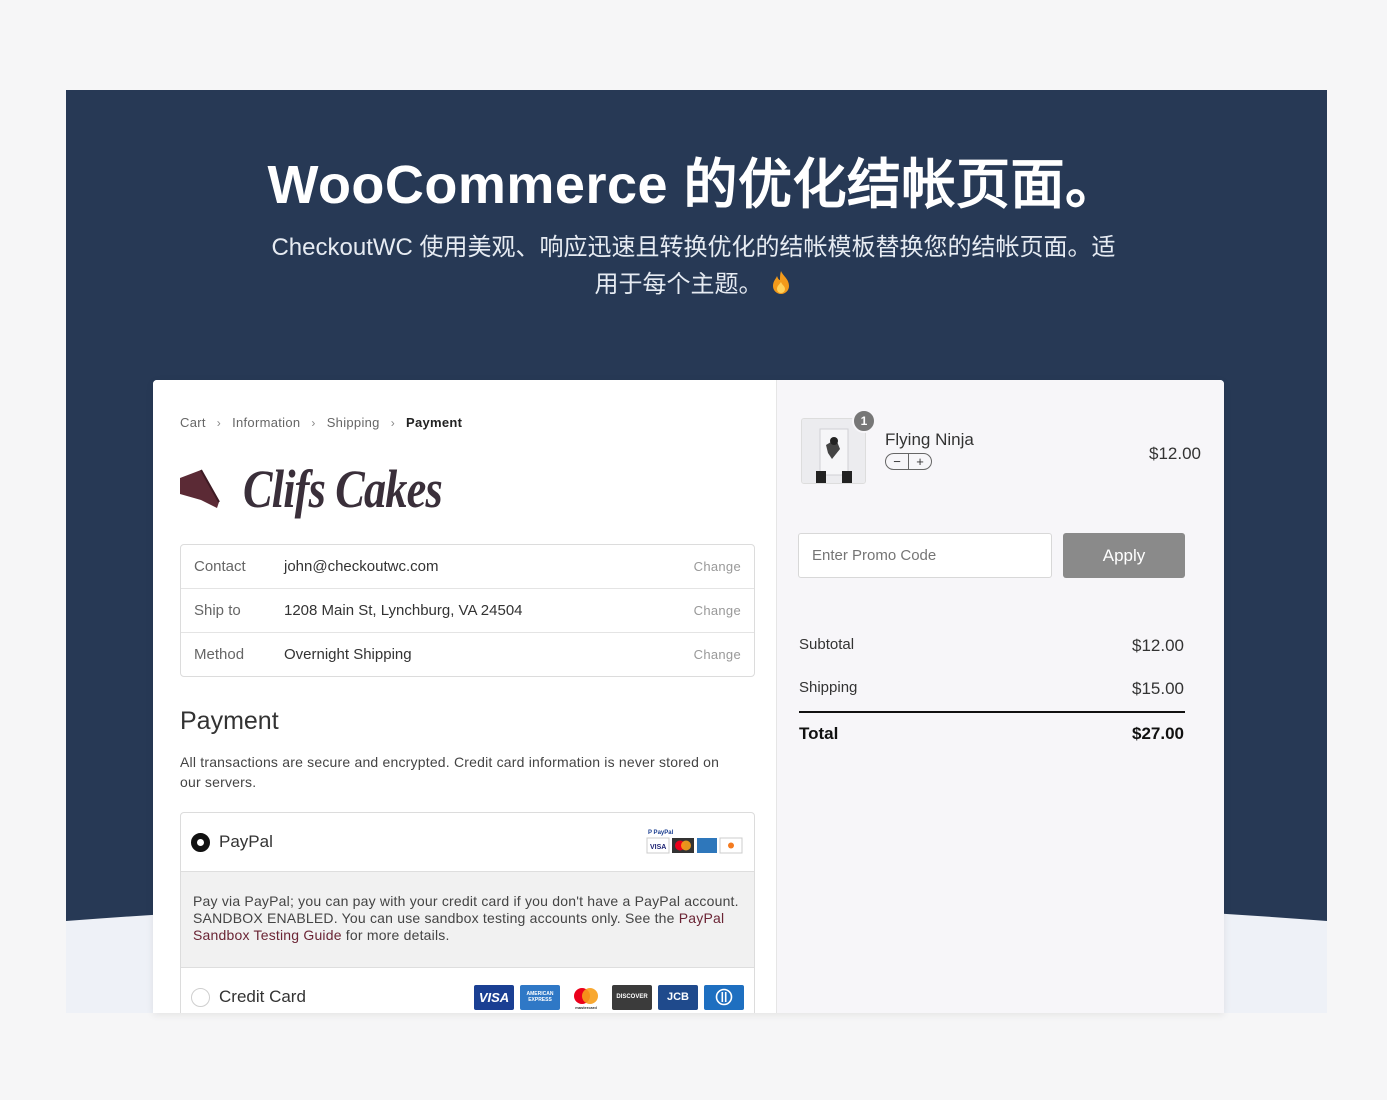  I want to click on change-contact-link: Change, so click(717, 566).